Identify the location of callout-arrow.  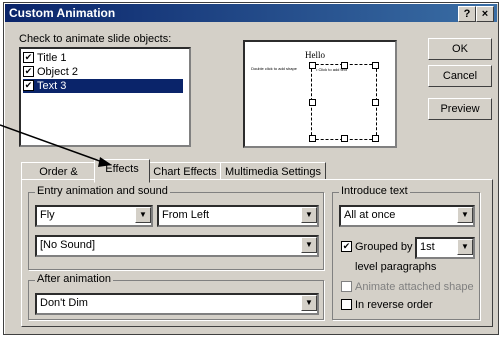
(56, 145).